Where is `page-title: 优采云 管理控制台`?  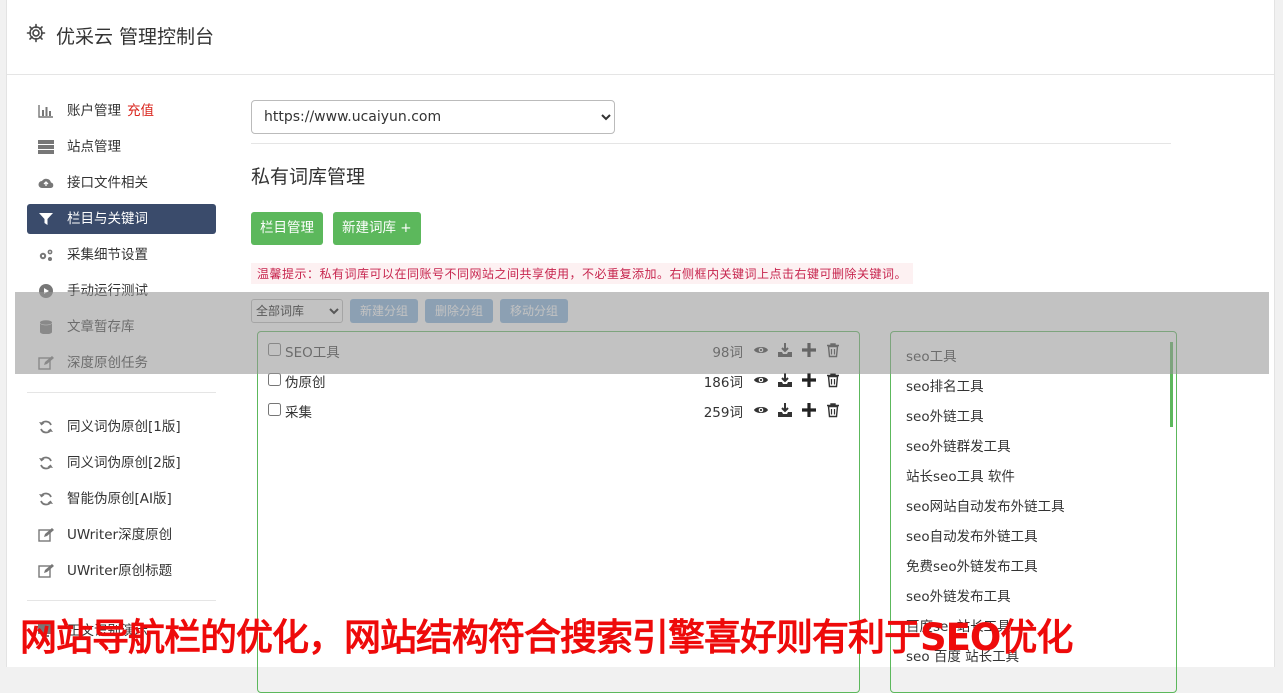
page-title: 优采云 管理控制台 is located at coordinates (135, 37).